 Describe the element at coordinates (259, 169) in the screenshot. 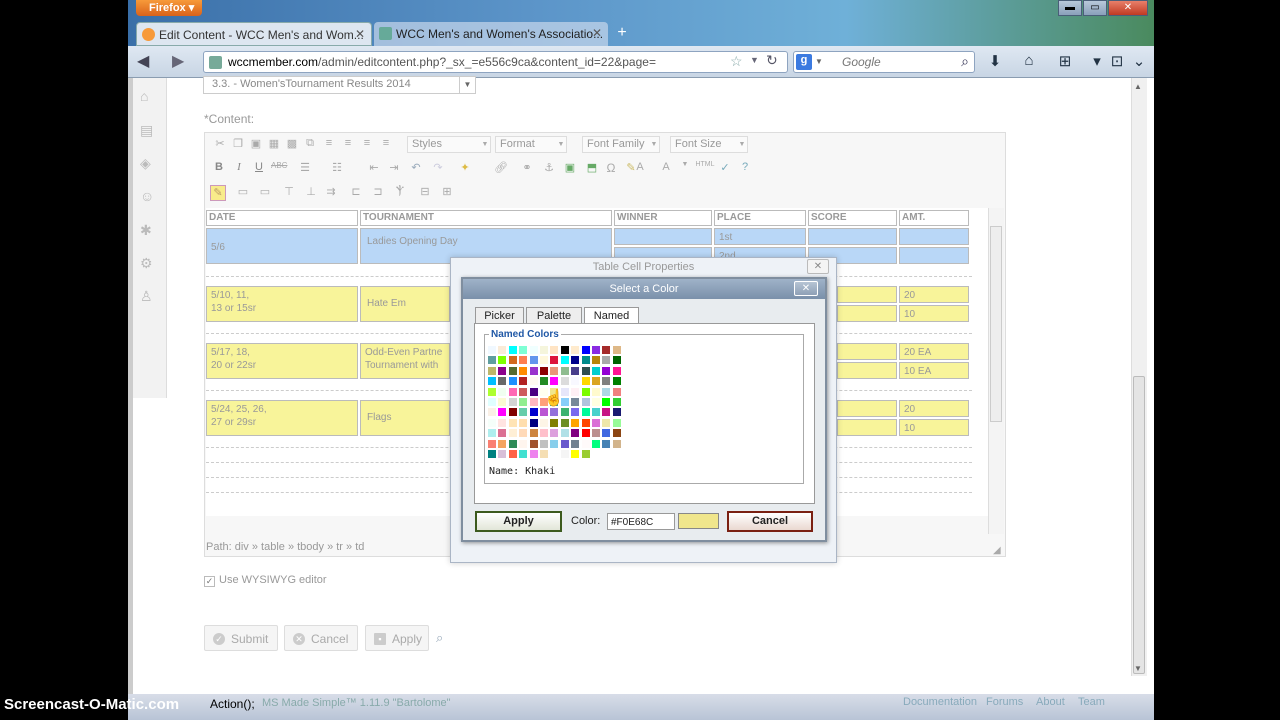

I see `underline-icon: U` at that location.